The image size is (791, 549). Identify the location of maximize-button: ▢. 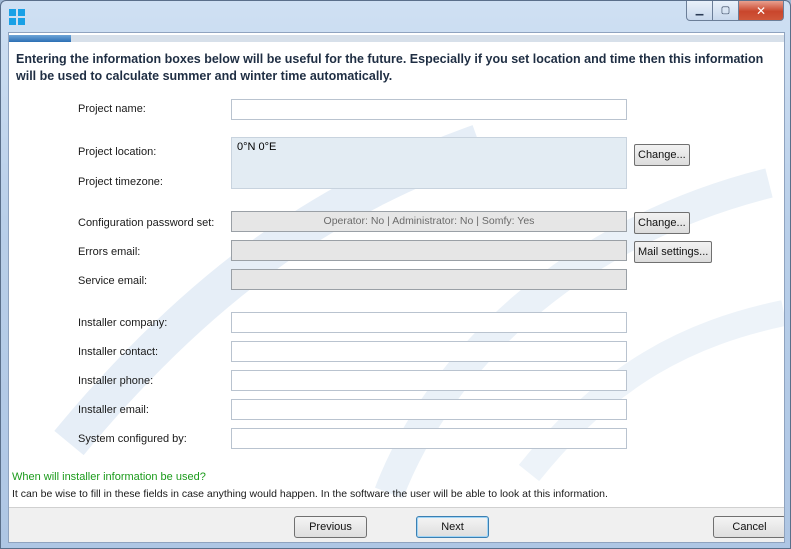
(726, 11).